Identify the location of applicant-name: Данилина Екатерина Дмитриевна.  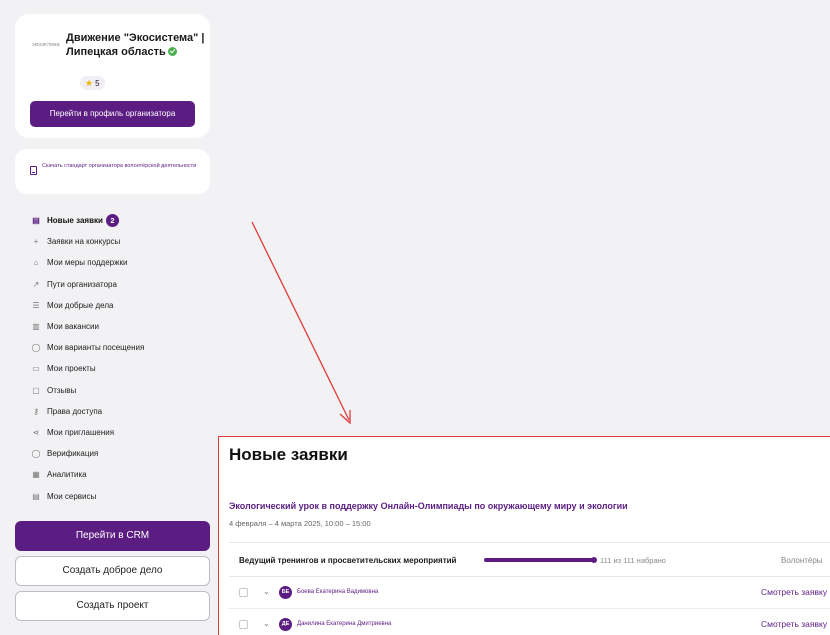
(344, 624).